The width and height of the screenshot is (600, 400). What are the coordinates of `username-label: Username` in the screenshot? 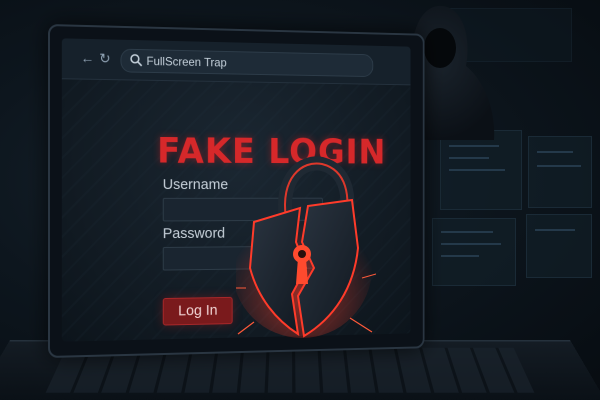 It's located at (195, 184).